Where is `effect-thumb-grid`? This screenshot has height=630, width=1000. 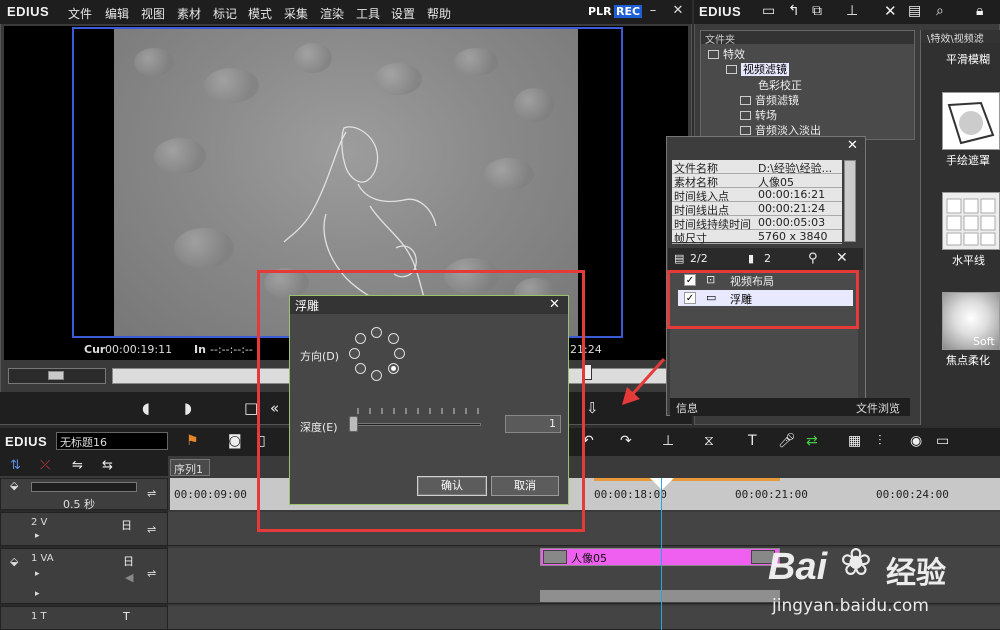
effect-thumb-grid is located at coordinates (971, 221).